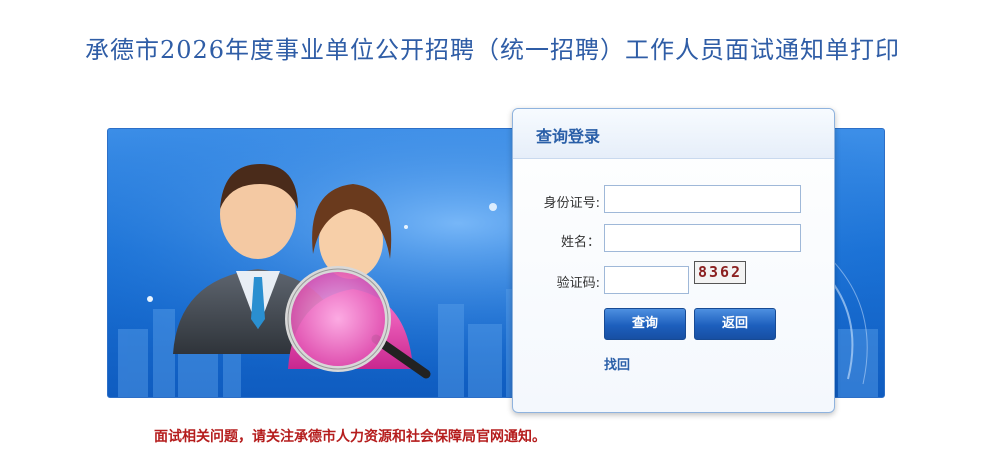 This screenshot has height=450, width=985. What do you see at coordinates (735, 324) in the screenshot?
I see `back-button: 返回` at bounding box center [735, 324].